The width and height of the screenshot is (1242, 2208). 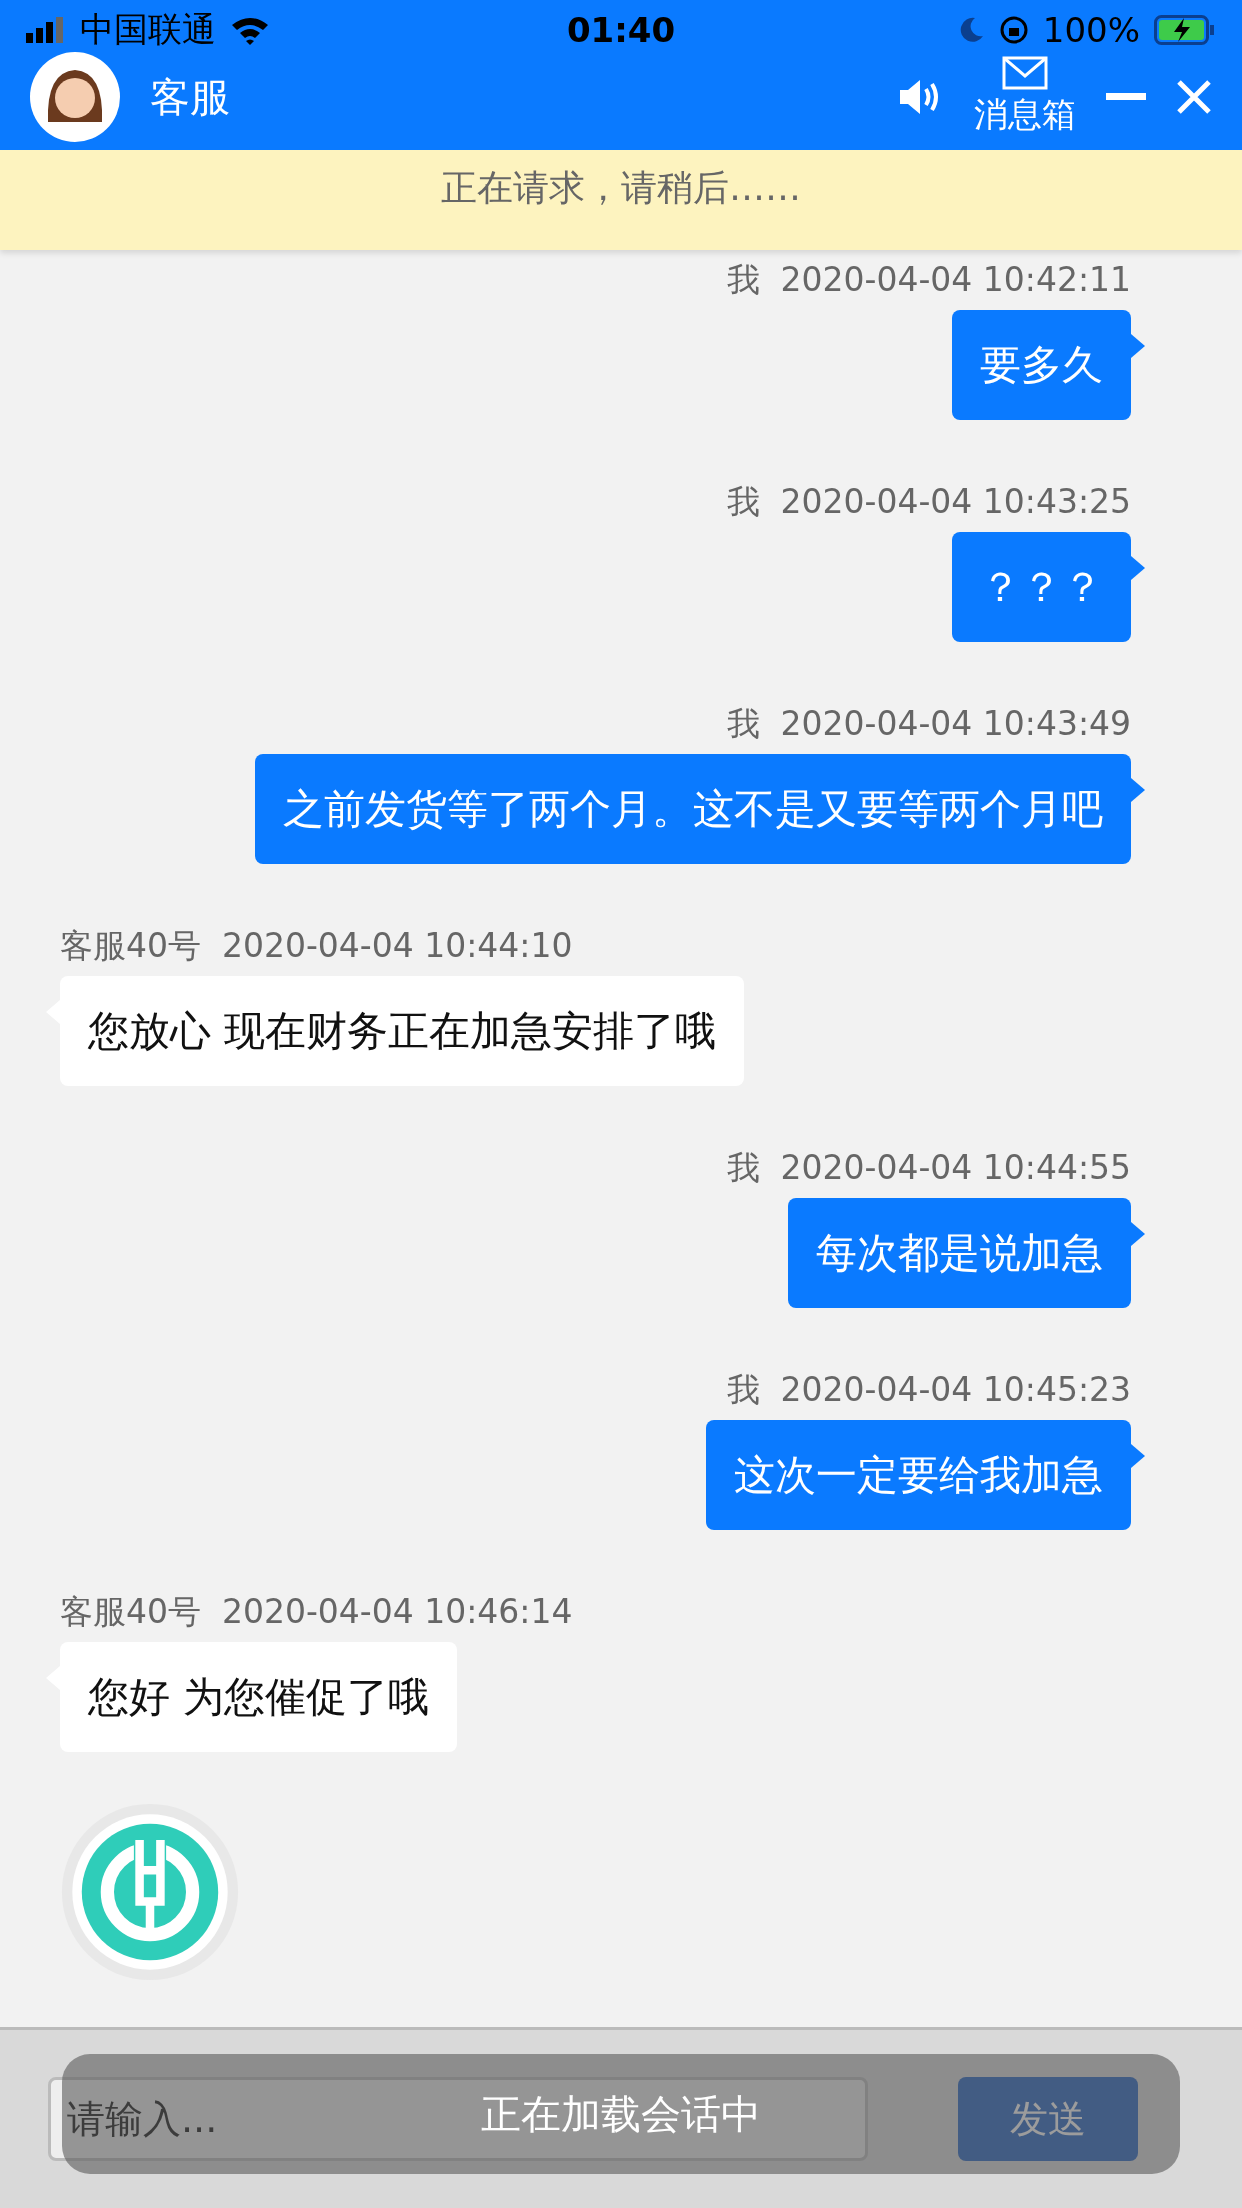 What do you see at coordinates (250, 30) in the screenshot?
I see `wifi-icon` at bounding box center [250, 30].